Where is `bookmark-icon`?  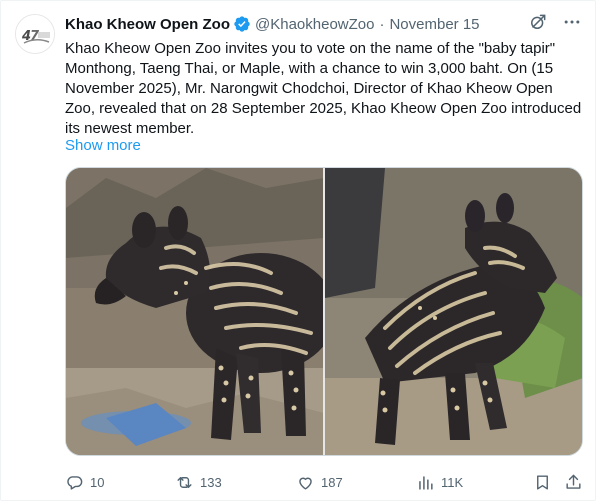
bookmark-icon is located at coordinates (542, 482).